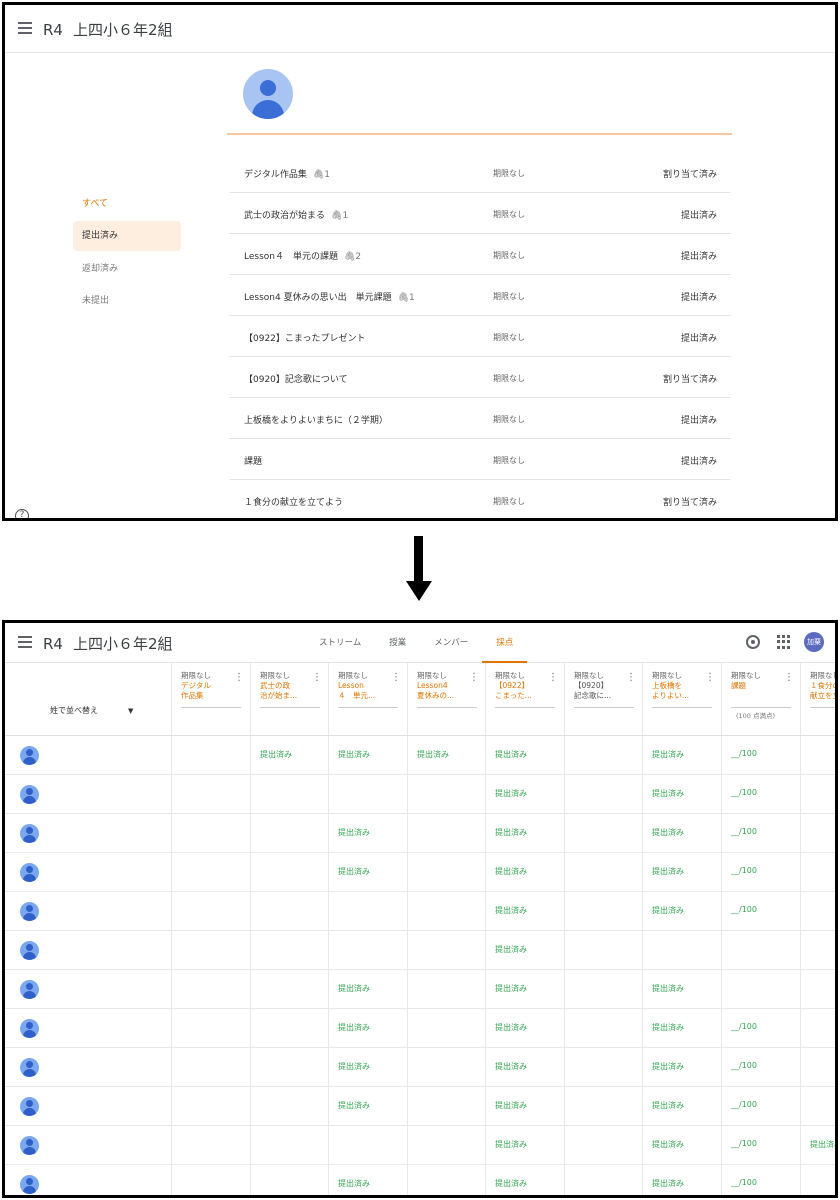 The image size is (840, 1200). What do you see at coordinates (480, 254) in the screenshot?
I see `assignment-row: Lesson４ 単元の課題 🖇2 期限なし 提出済み` at bounding box center [480, 254].